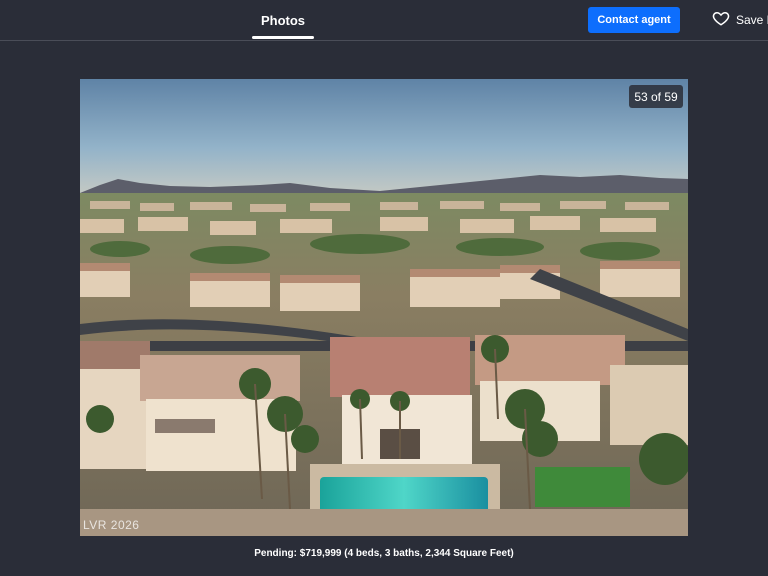 This screenshot has width=768, height=576. Describe the element at coordinates (752, 20) in the screenshot. I see `save-home-label: Save H` at that location.